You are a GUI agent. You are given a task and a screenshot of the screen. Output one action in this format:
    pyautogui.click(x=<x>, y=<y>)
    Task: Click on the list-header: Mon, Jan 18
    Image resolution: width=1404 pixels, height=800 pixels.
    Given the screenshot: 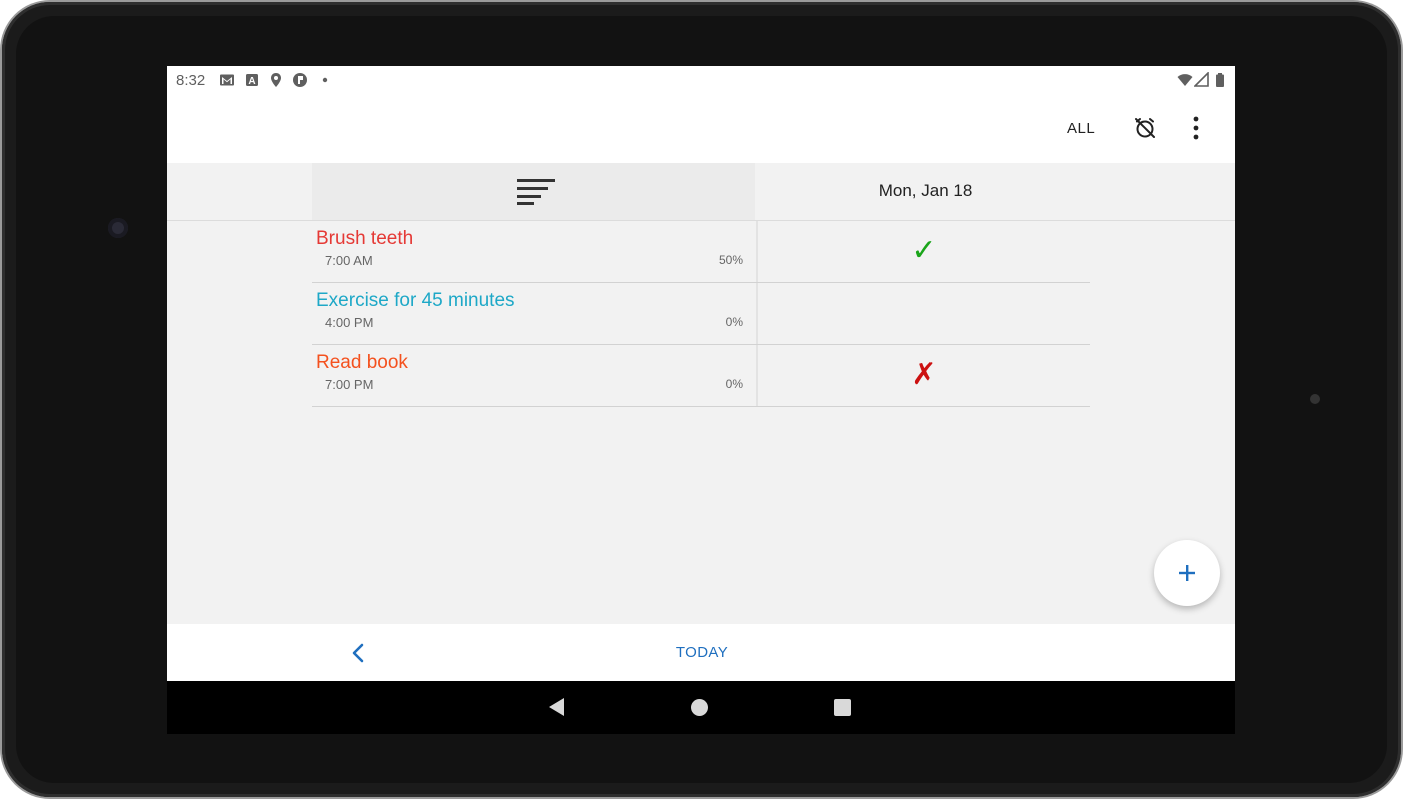 What is the action you would take?
    pyautogui.click(x=701, y=192)
    